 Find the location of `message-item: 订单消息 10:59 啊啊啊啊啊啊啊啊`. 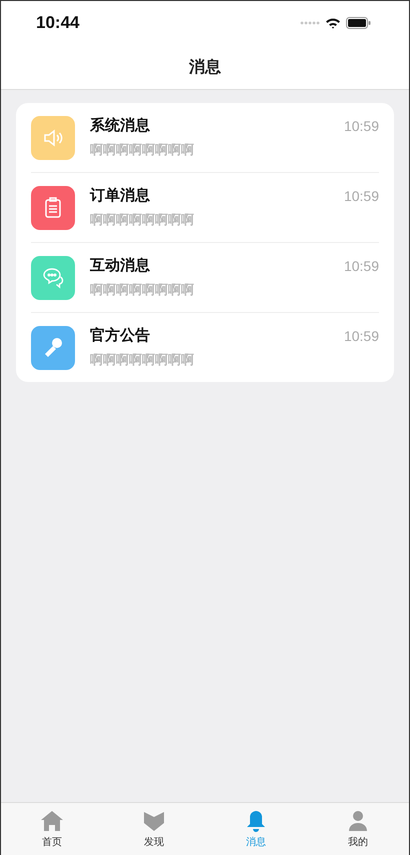

message-item: 订单消息 10:59 啊啊啊啊啊啊啊啊 is located at coordinates (205, 208).